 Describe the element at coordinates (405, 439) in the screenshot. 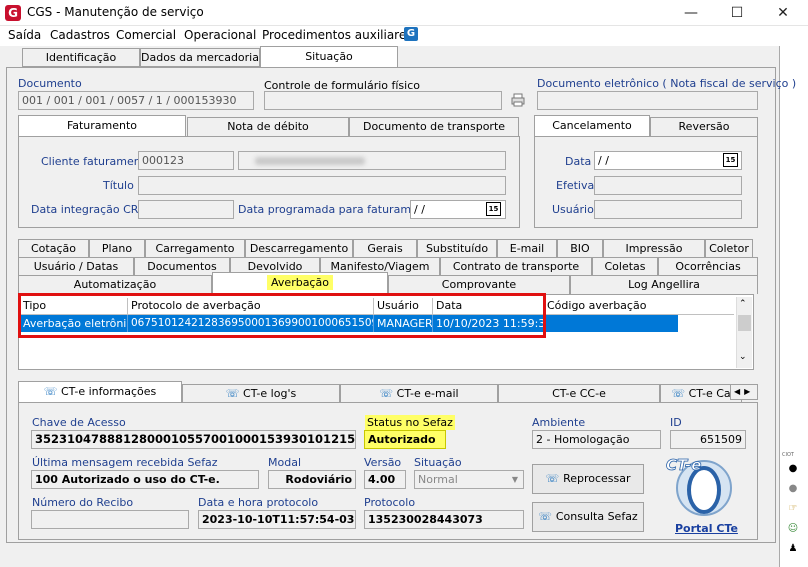

I see `status-field: Autorizado` at that location.